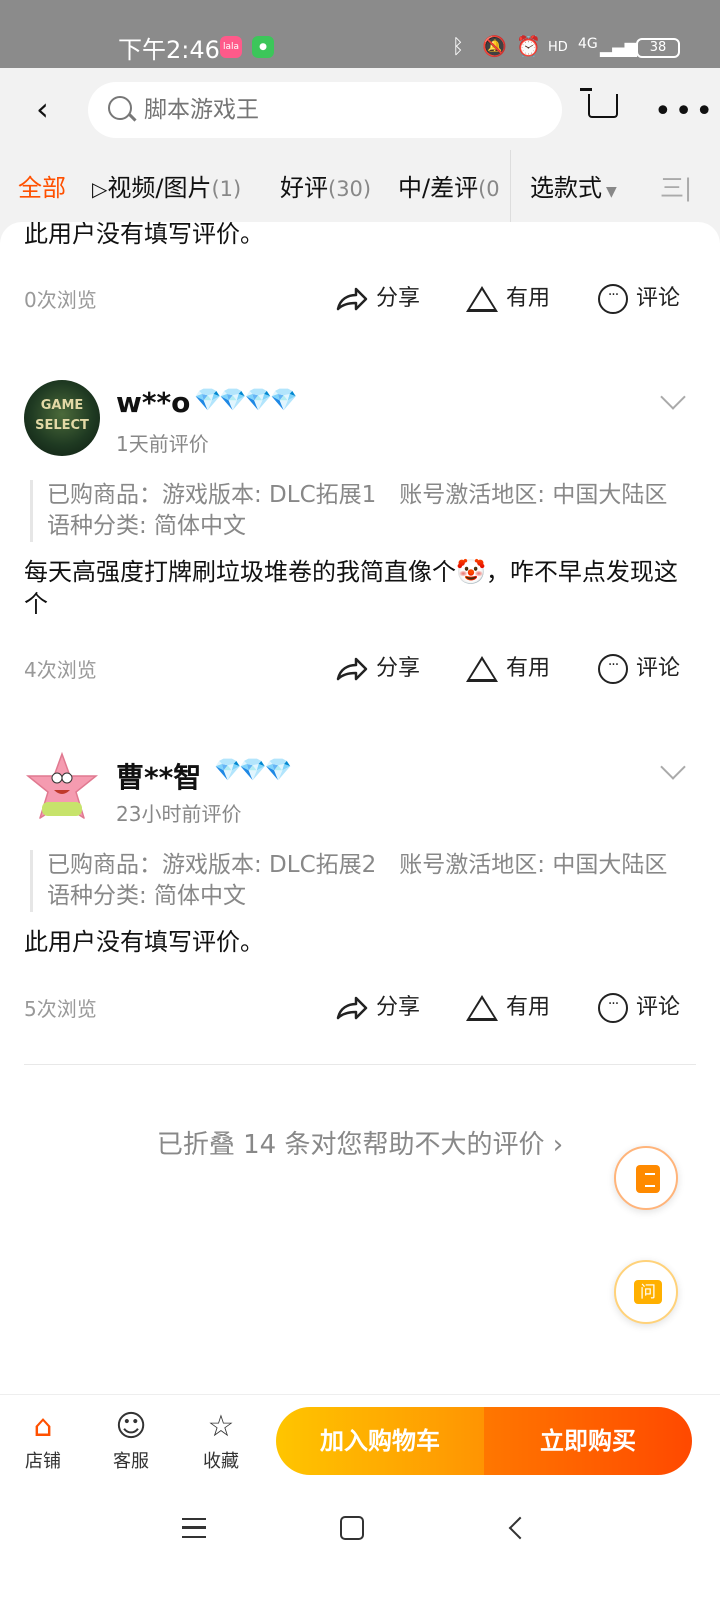  What do you see at coordinates (520, 1528) in the screenshot?
I see `back-icon` at bounding box center [520, 1528].